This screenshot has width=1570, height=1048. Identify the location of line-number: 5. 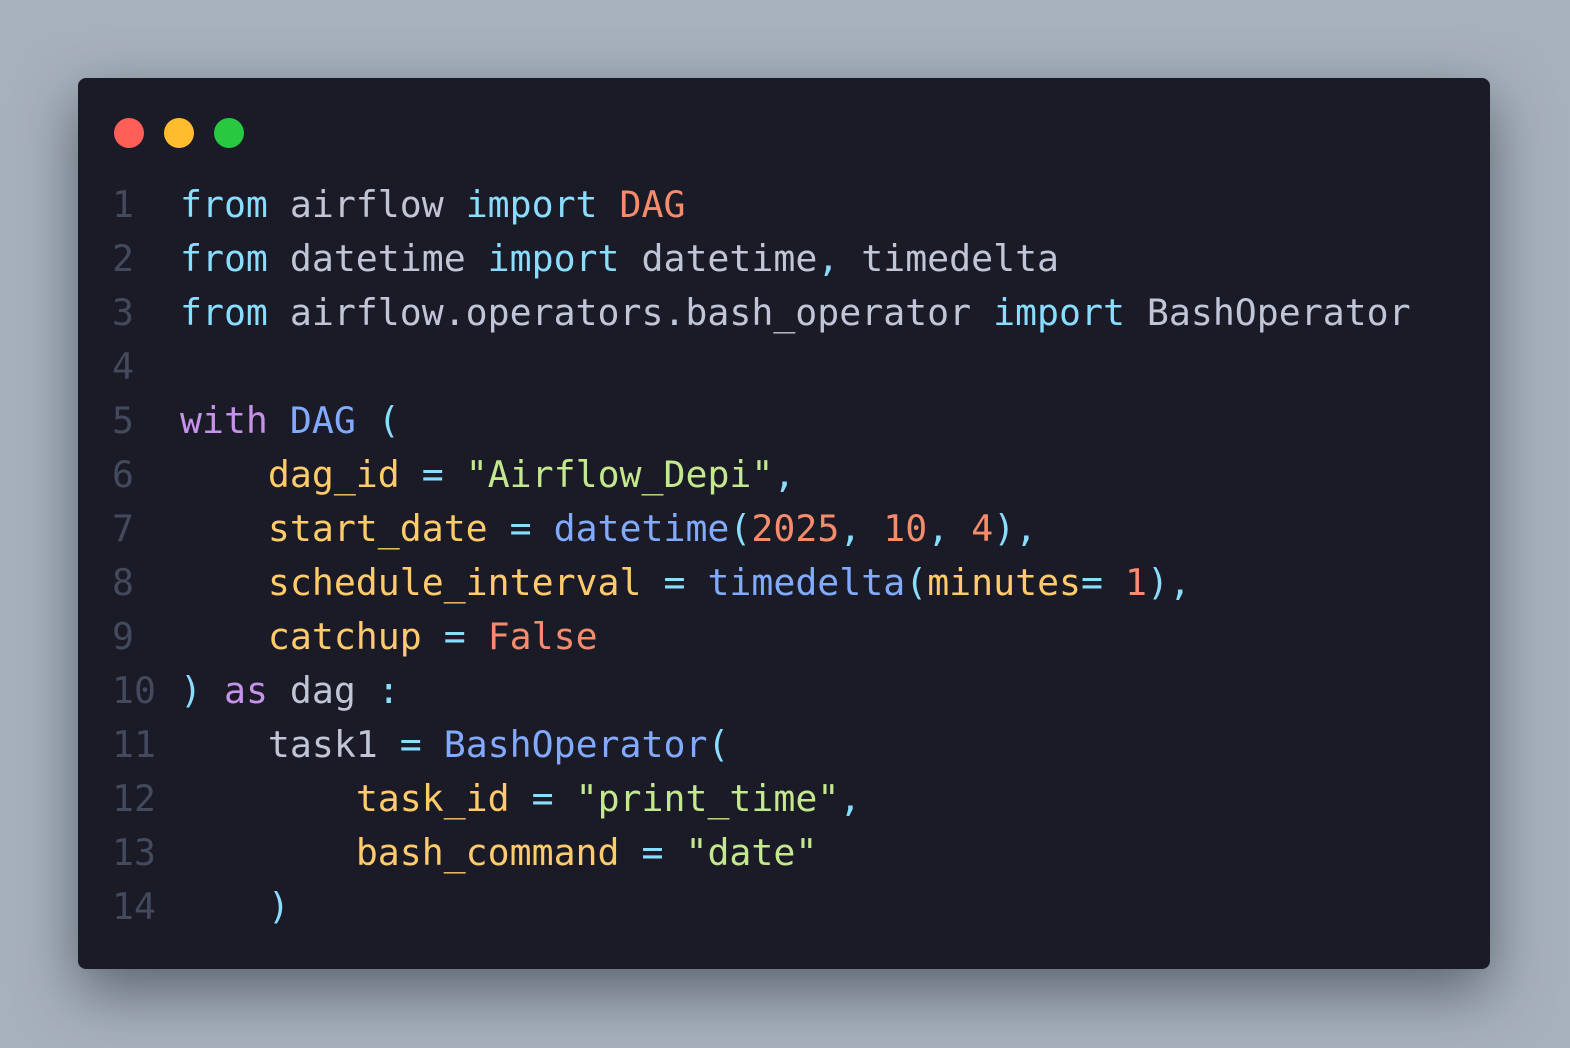
(123, 420).